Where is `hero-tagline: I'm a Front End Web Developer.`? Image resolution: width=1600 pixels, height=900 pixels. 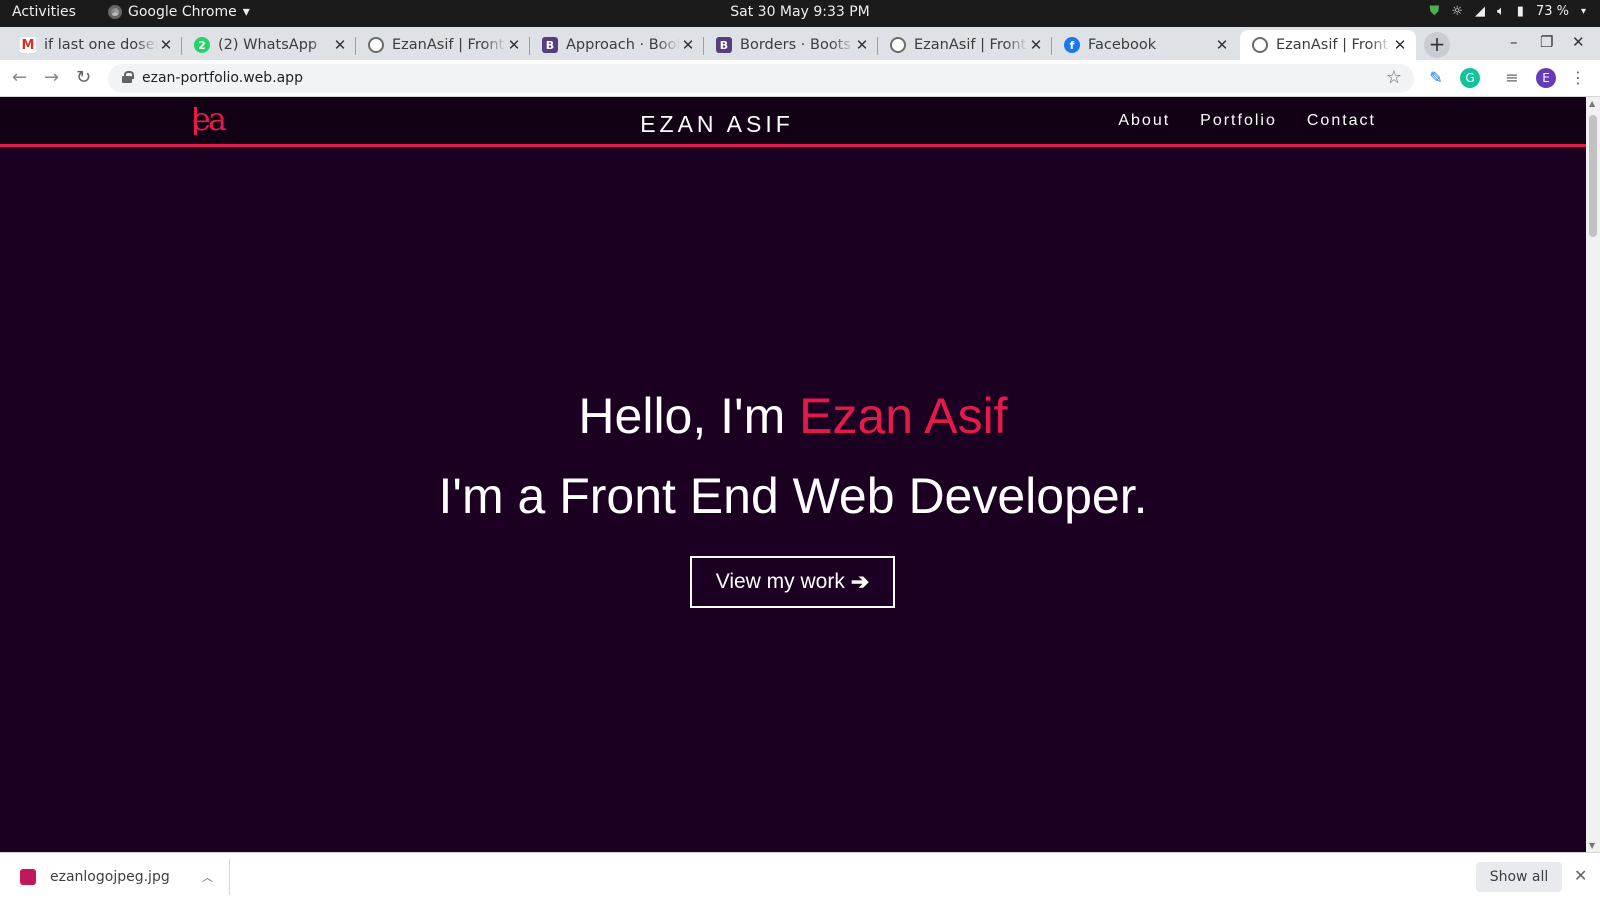
hero-tagline: I'm a Front End Web Developer. is located at coordinates (793, 496).